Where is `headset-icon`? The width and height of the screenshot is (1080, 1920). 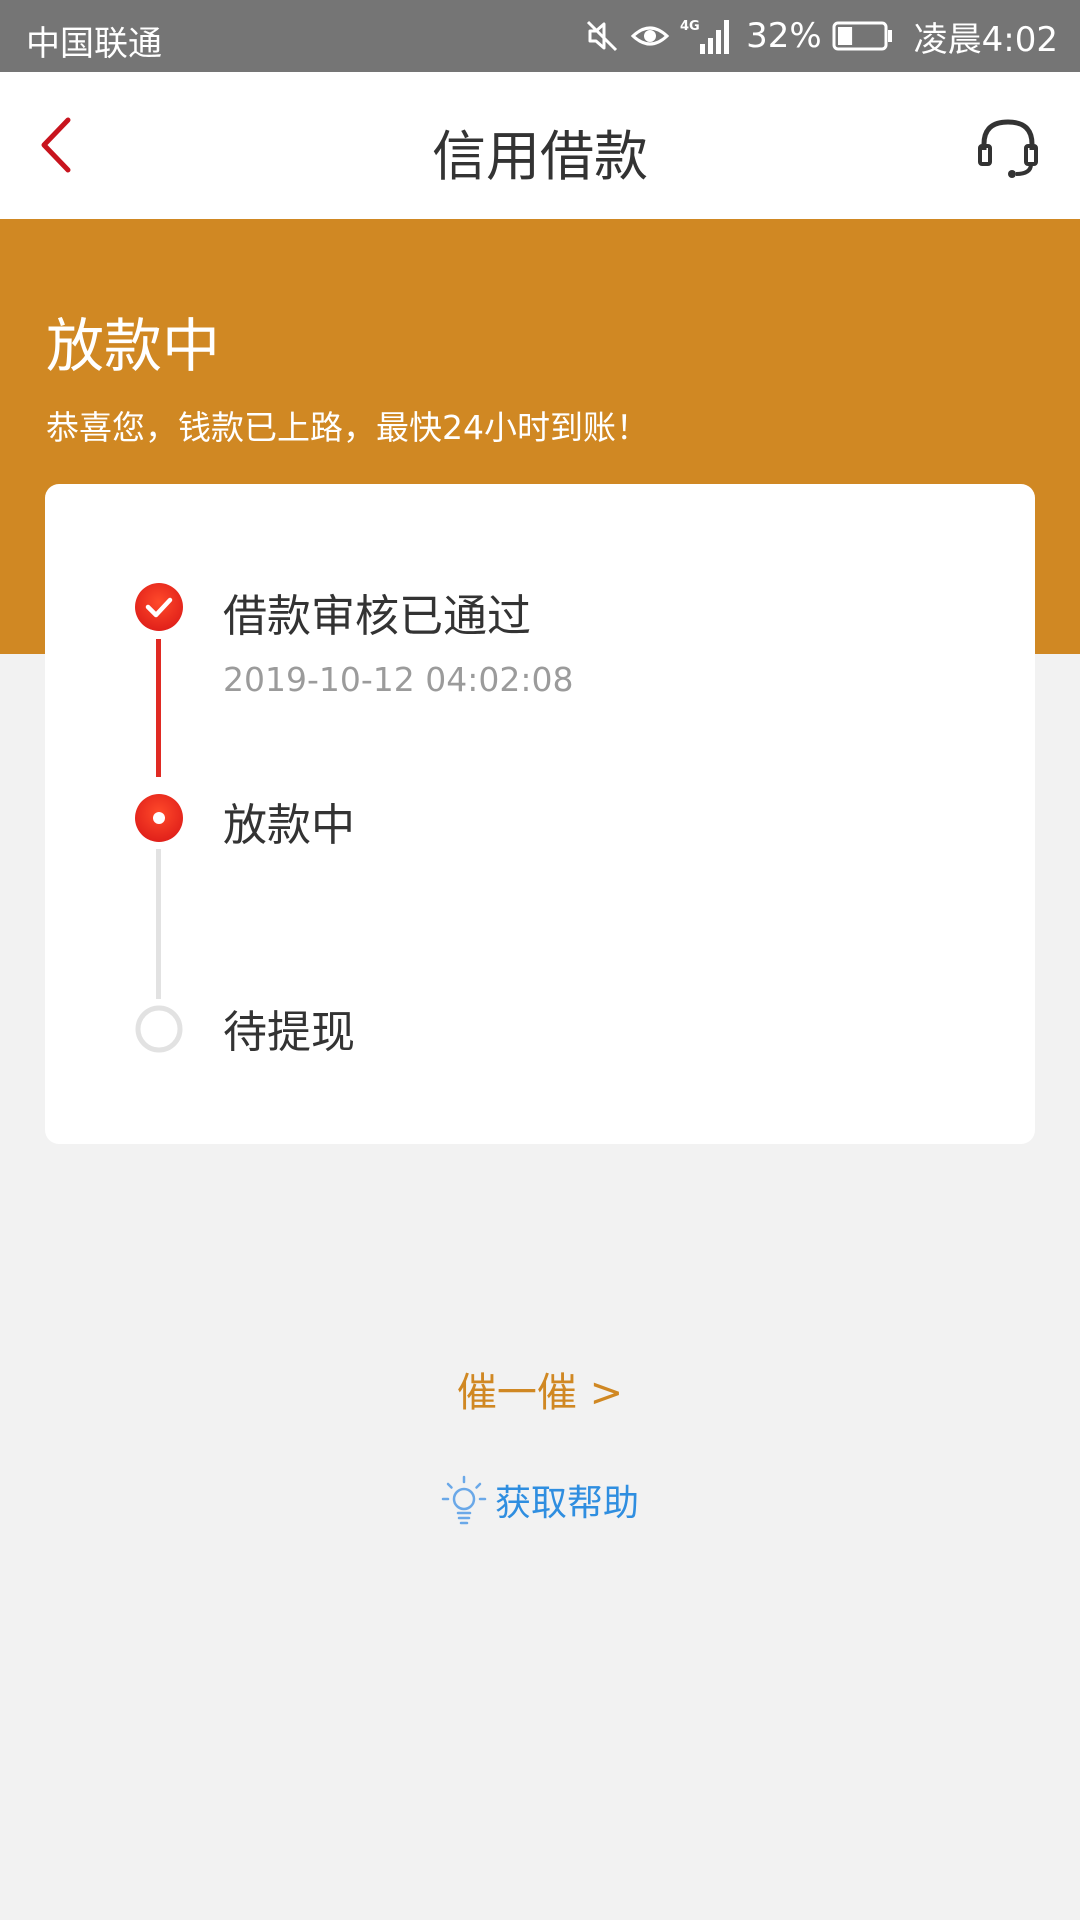
headset-icon is located at coordinates (1008, 148).